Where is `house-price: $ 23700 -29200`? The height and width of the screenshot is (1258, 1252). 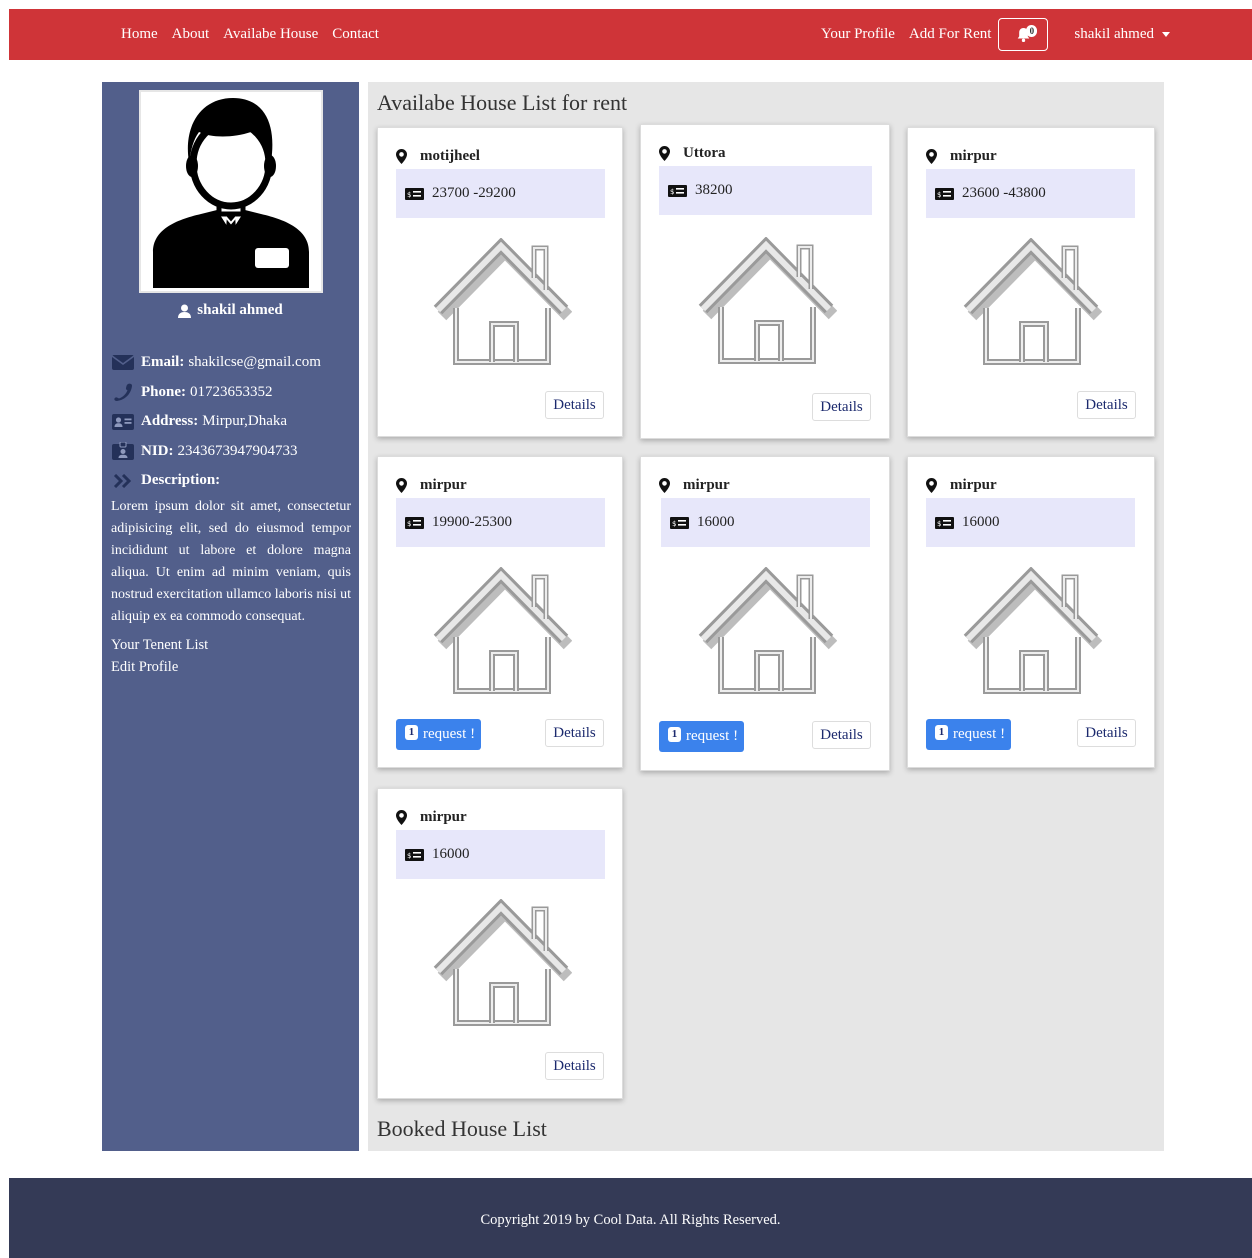 house-price: $ 23700 -29200 is located at coordinates (500, 193).